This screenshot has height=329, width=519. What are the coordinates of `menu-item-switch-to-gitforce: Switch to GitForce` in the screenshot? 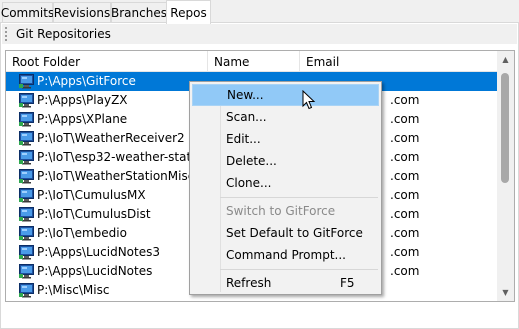 It's located at (285, 211).